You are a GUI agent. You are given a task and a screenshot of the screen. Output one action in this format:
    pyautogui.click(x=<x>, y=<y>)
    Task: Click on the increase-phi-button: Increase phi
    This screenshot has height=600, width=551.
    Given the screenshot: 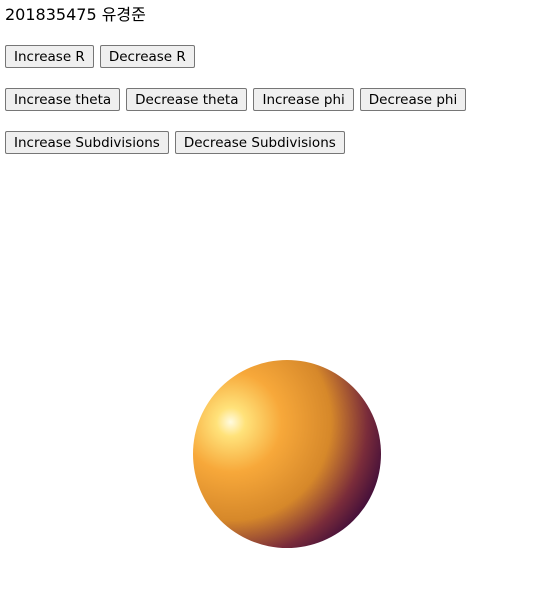 What is the action you would take?
    pyautogui.click(x=303, y=99)
    